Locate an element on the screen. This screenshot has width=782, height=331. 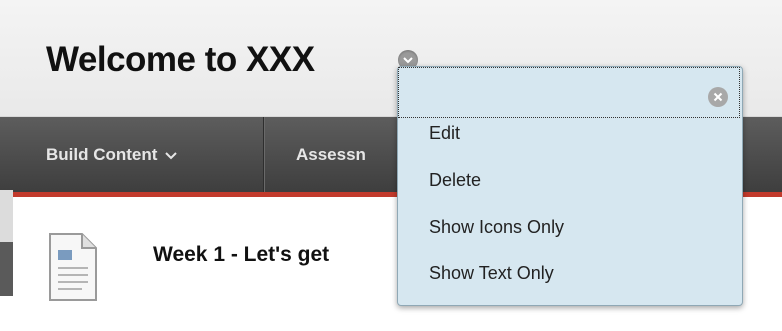
content-item-title: Week 1 - Let's get is located at coordinates (241, 255).